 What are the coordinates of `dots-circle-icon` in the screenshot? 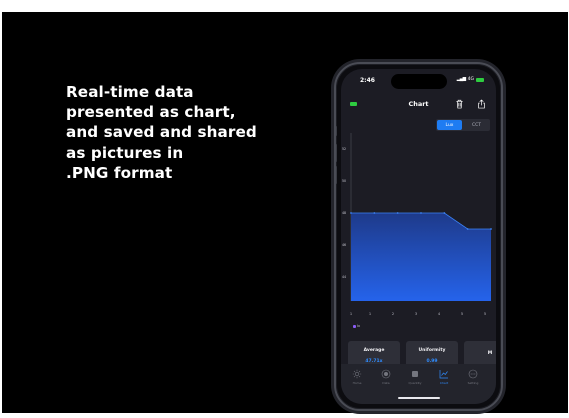 It's located at (473, 374).